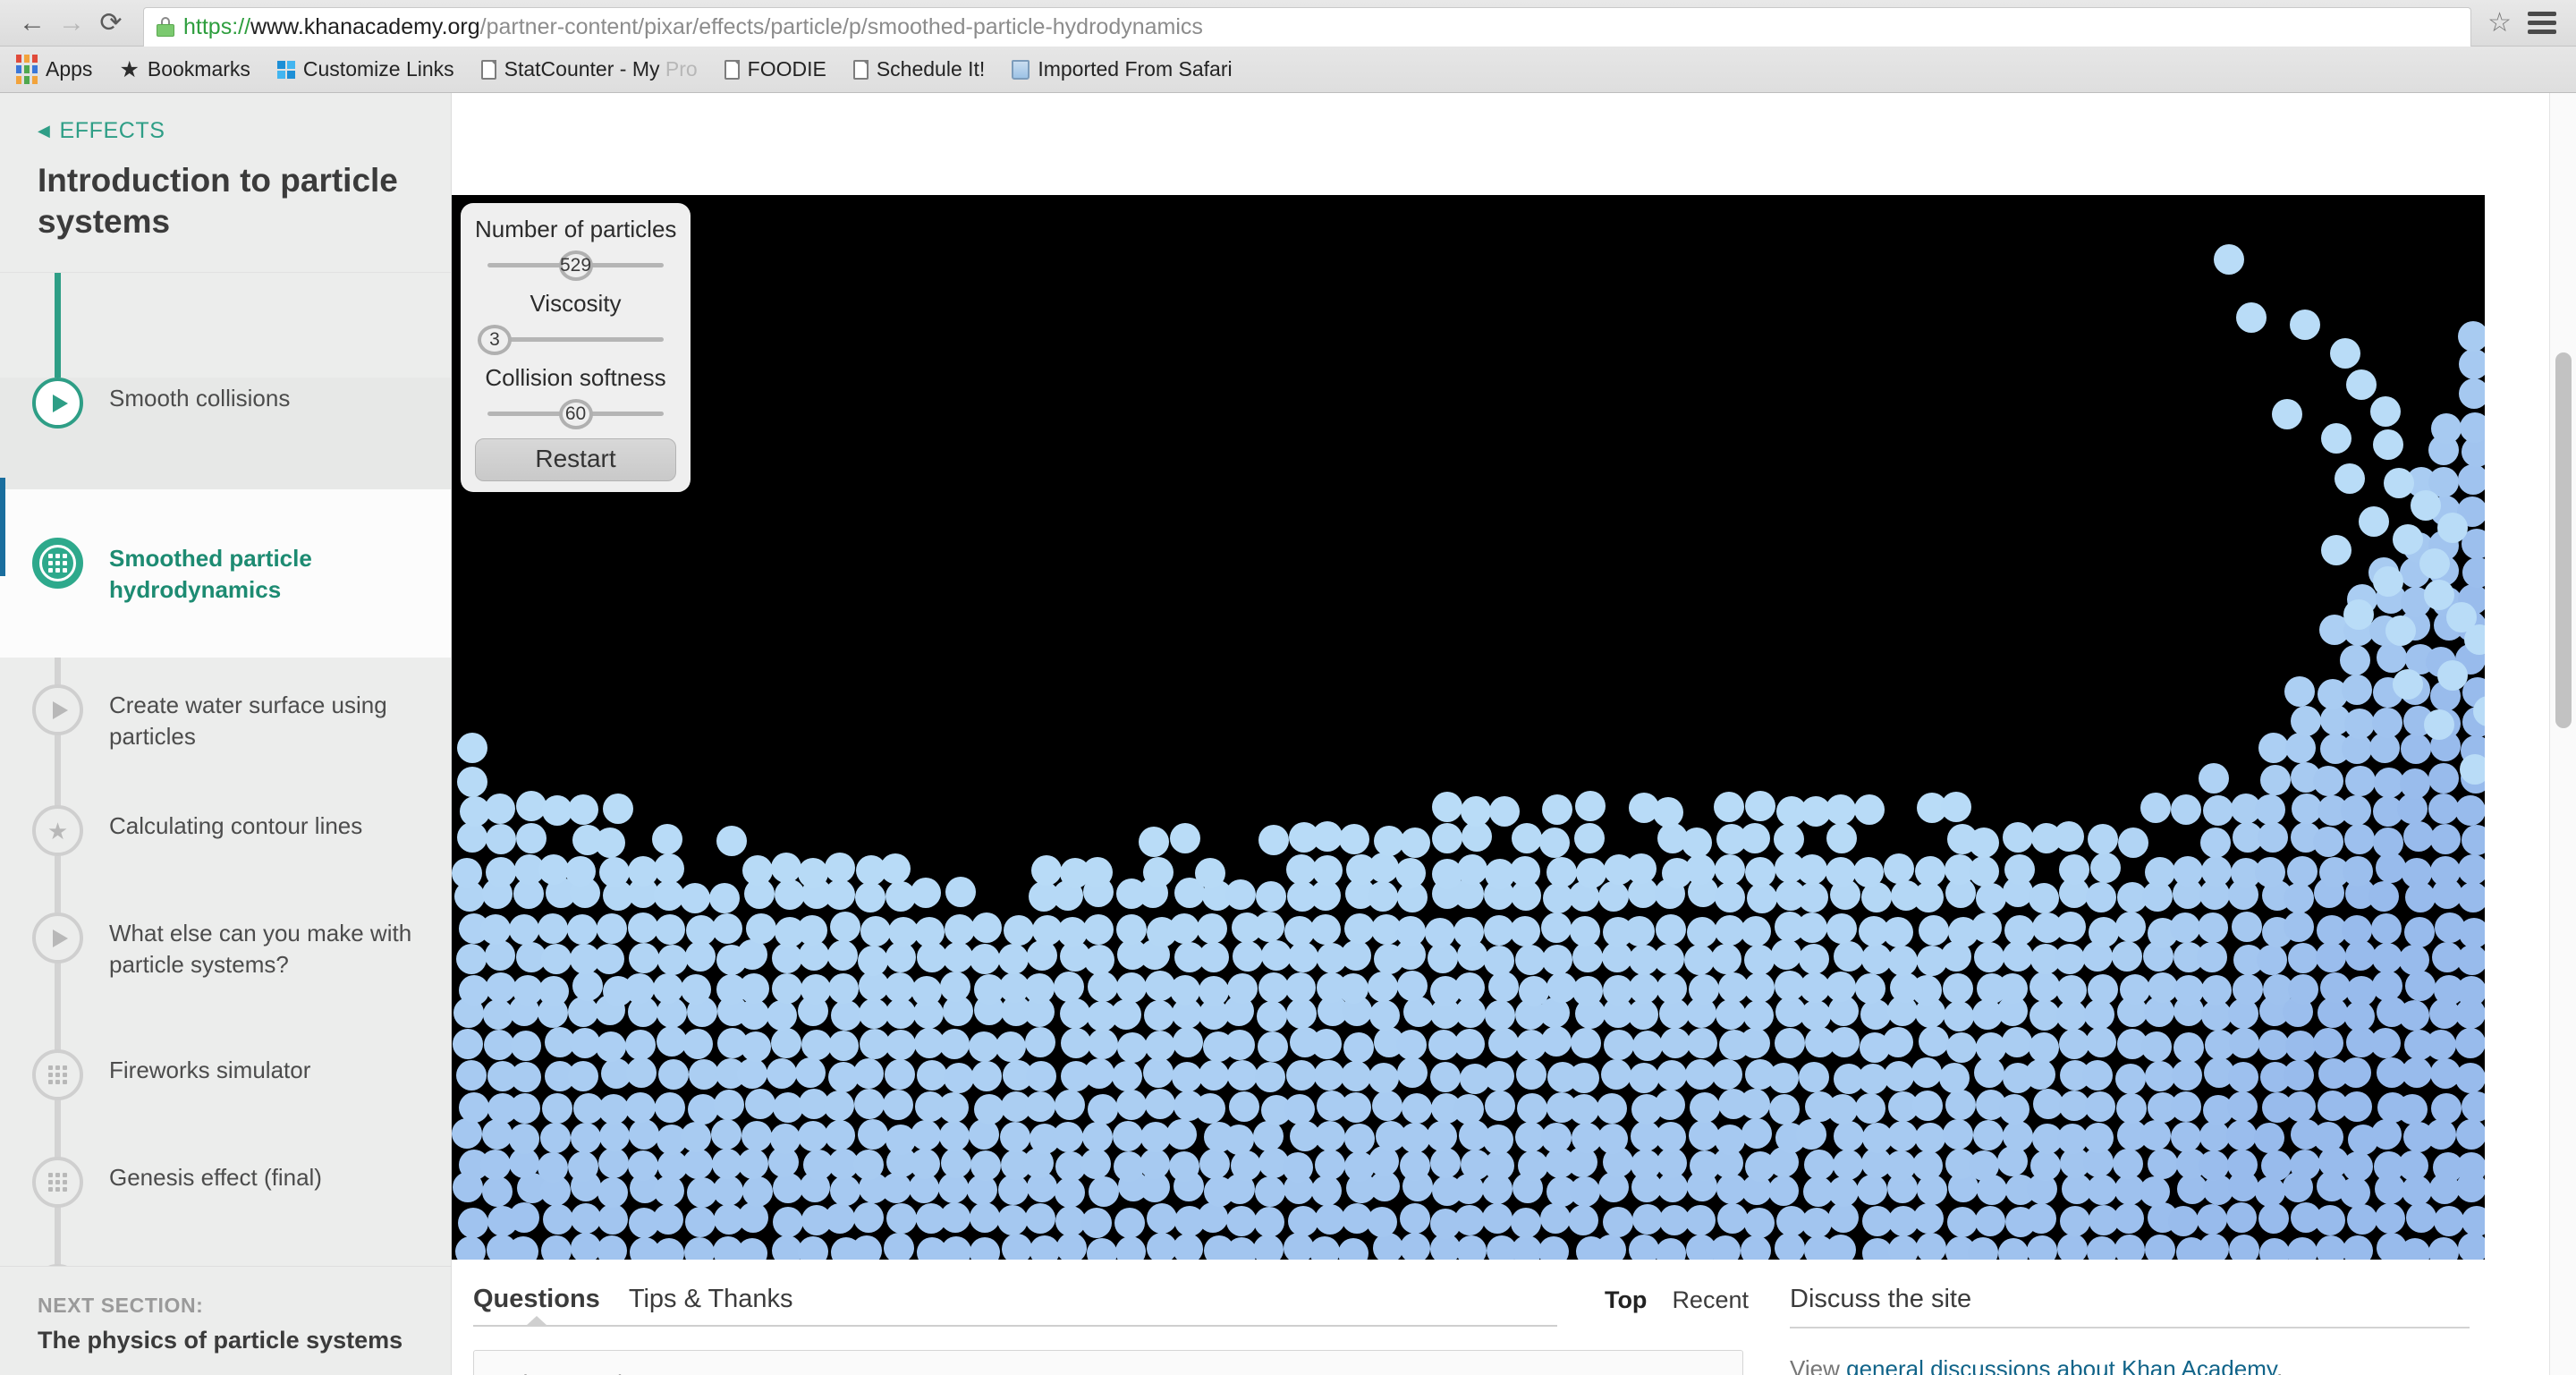 The height and width of the screenshot is (1375, 2576). Describe the element at coordinates (225, 573) in the screenshot. I see `sidebar-item-smoothed-particle-hydrodynamics: Smoothed particle hydrodynamics` at that location.